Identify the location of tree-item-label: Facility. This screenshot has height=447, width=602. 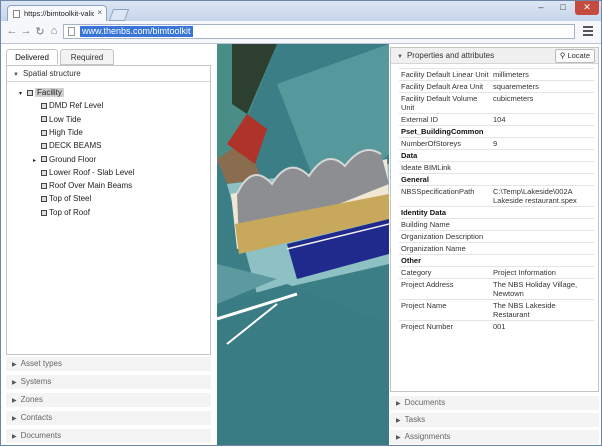
(49, 92).